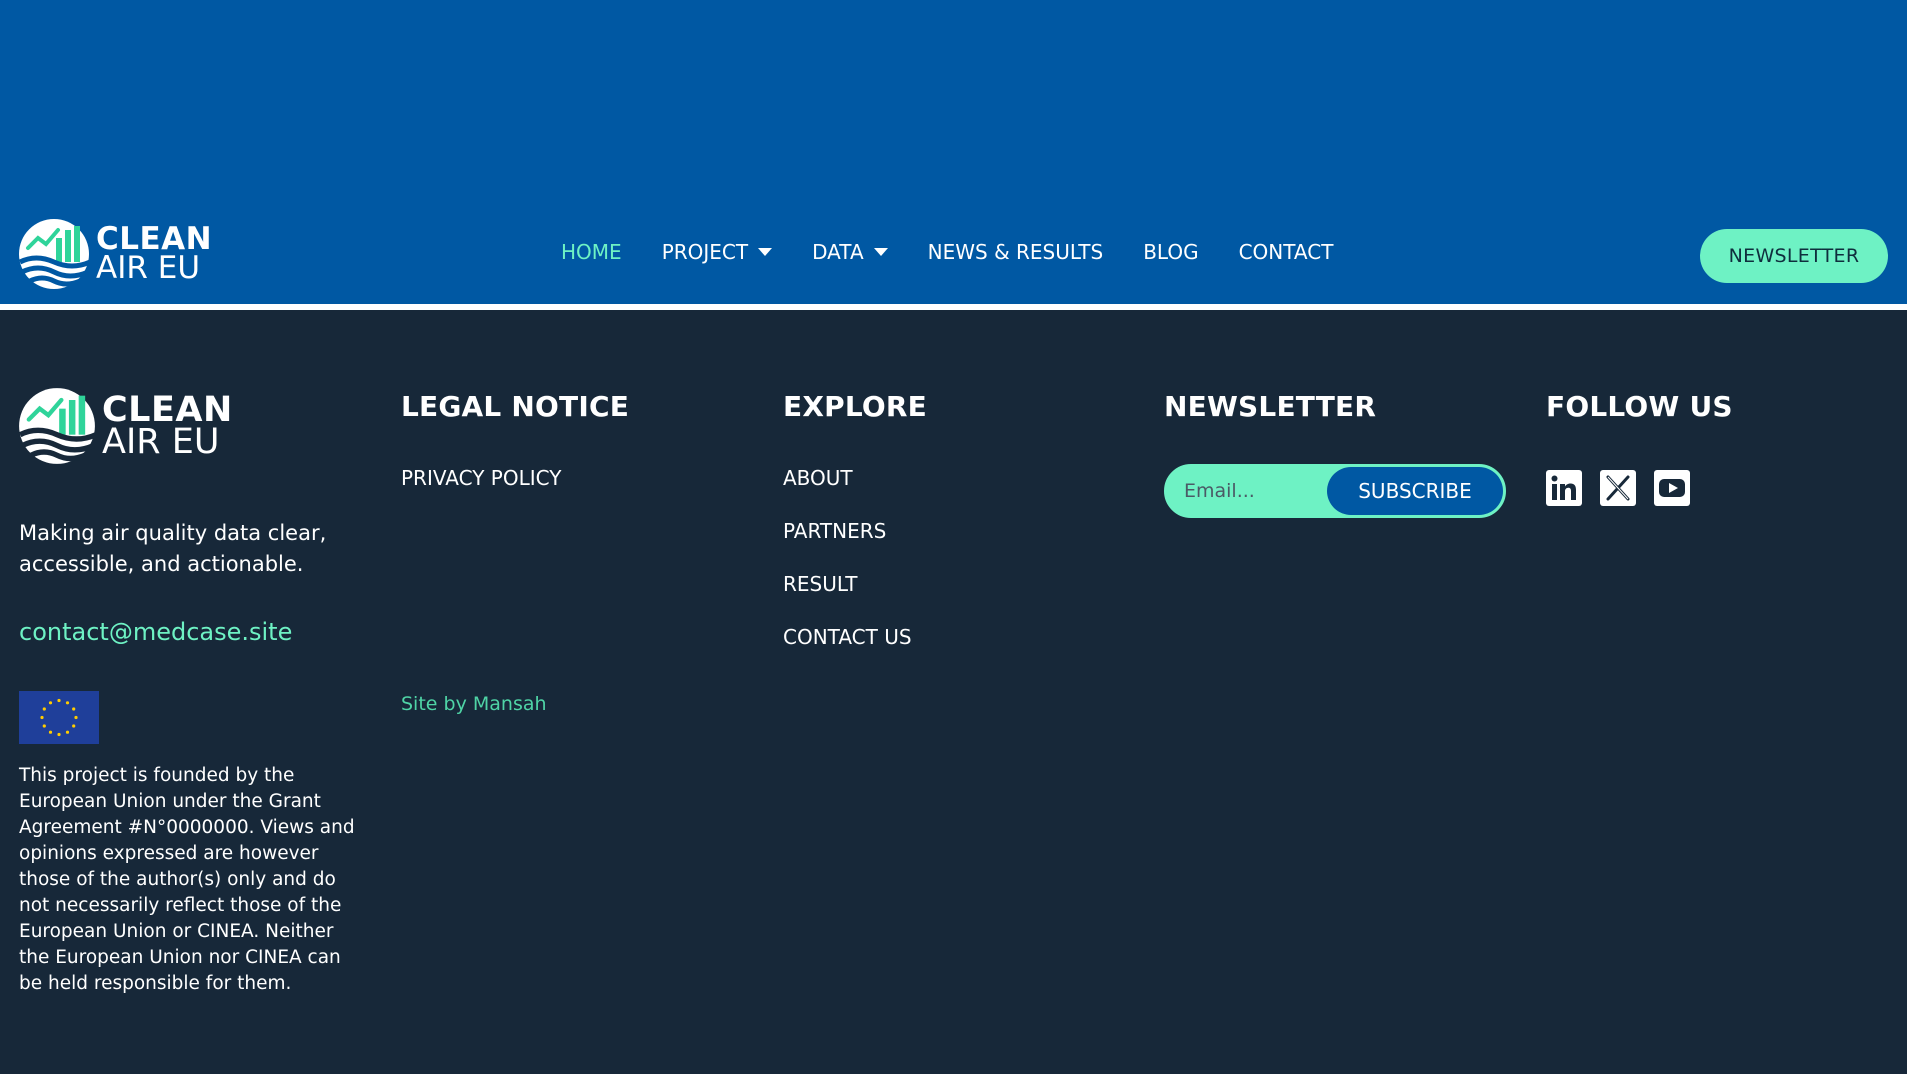 The height and width of the screenshot is (1074, 1907). What do you see at coordinates (481, 478) in the screenshot?
I see `privacy-policy-link: PRIVACY POLICY` at bounding box center [481, 478].